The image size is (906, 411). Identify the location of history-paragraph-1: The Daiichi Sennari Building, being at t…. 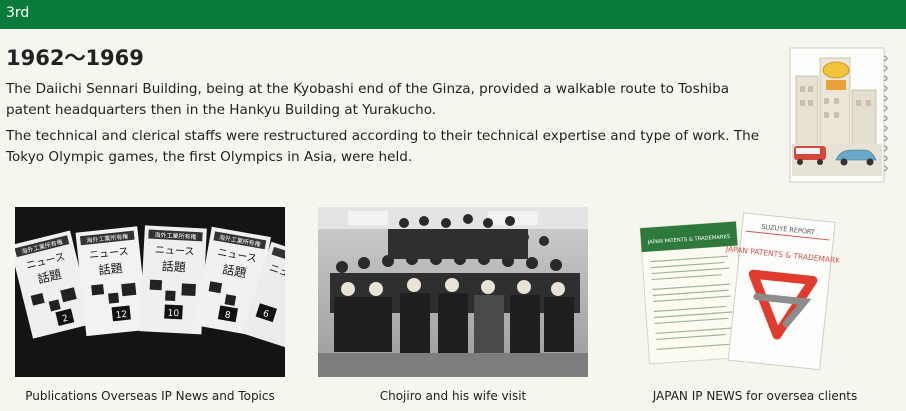
(368, 99).